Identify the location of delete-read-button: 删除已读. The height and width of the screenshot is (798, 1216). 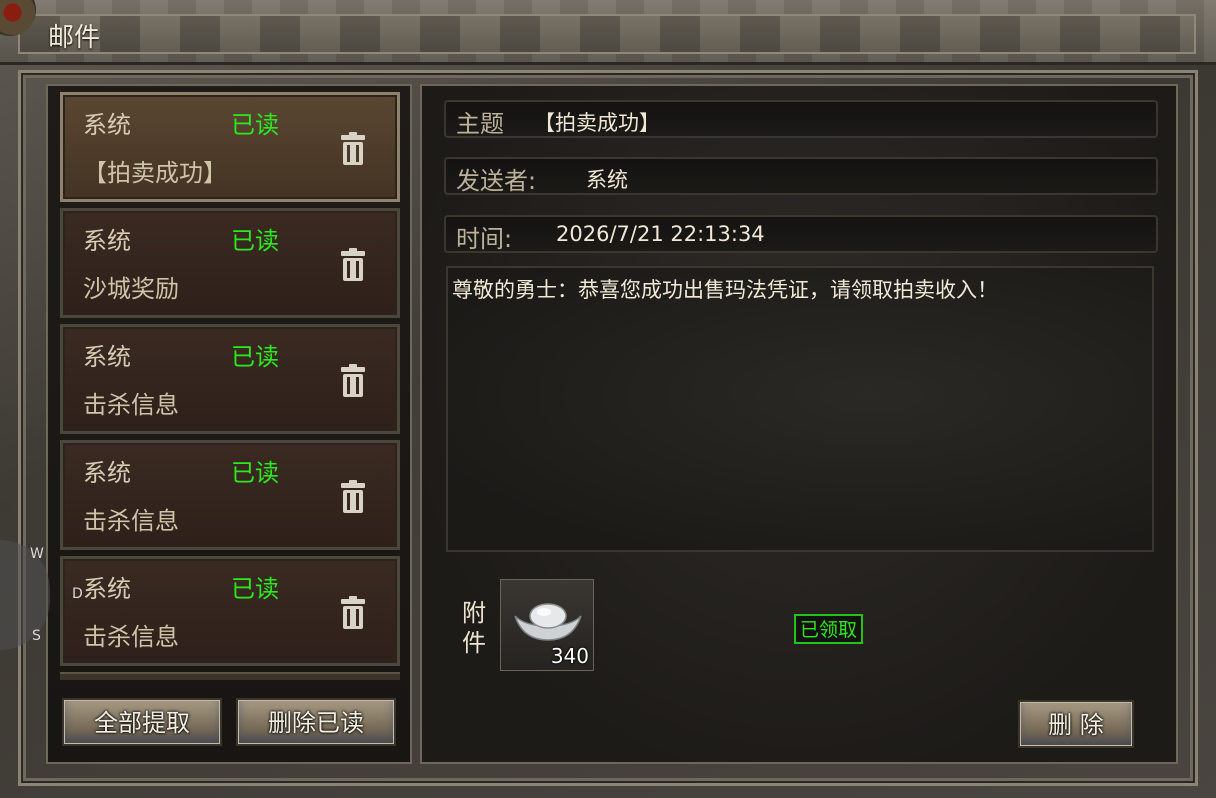
(316, 722).